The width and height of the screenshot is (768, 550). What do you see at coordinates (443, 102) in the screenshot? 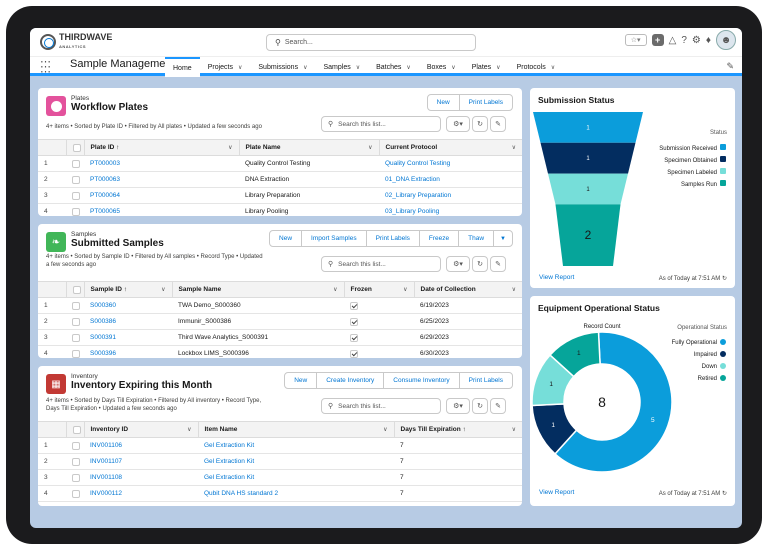
I see `plates-new-button: New` at bounding box center [443, 102].